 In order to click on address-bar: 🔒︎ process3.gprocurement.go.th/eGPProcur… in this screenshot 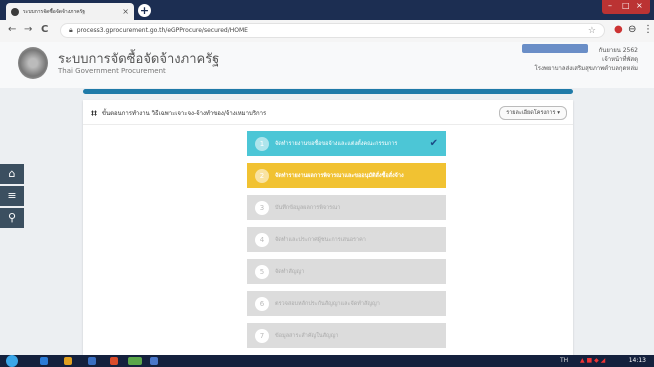, I will do `click(332, 30)`.